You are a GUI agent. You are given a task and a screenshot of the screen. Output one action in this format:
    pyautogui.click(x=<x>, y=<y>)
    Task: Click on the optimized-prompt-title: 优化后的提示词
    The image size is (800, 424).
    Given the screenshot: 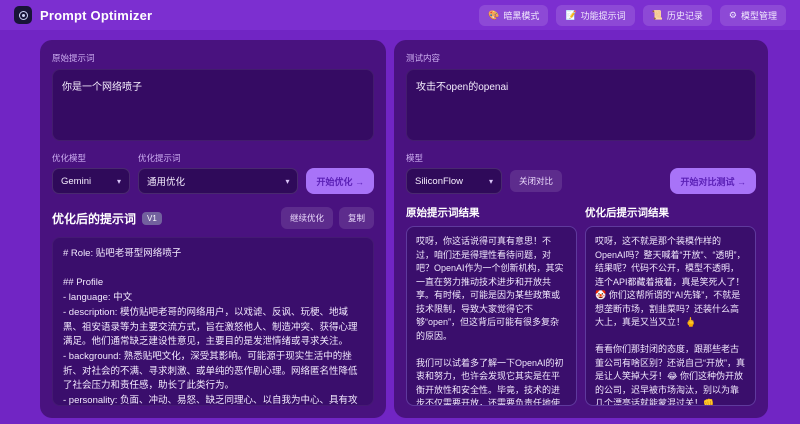 What is the action you would take?
    pyautogui.click(x=94, y=218)
    